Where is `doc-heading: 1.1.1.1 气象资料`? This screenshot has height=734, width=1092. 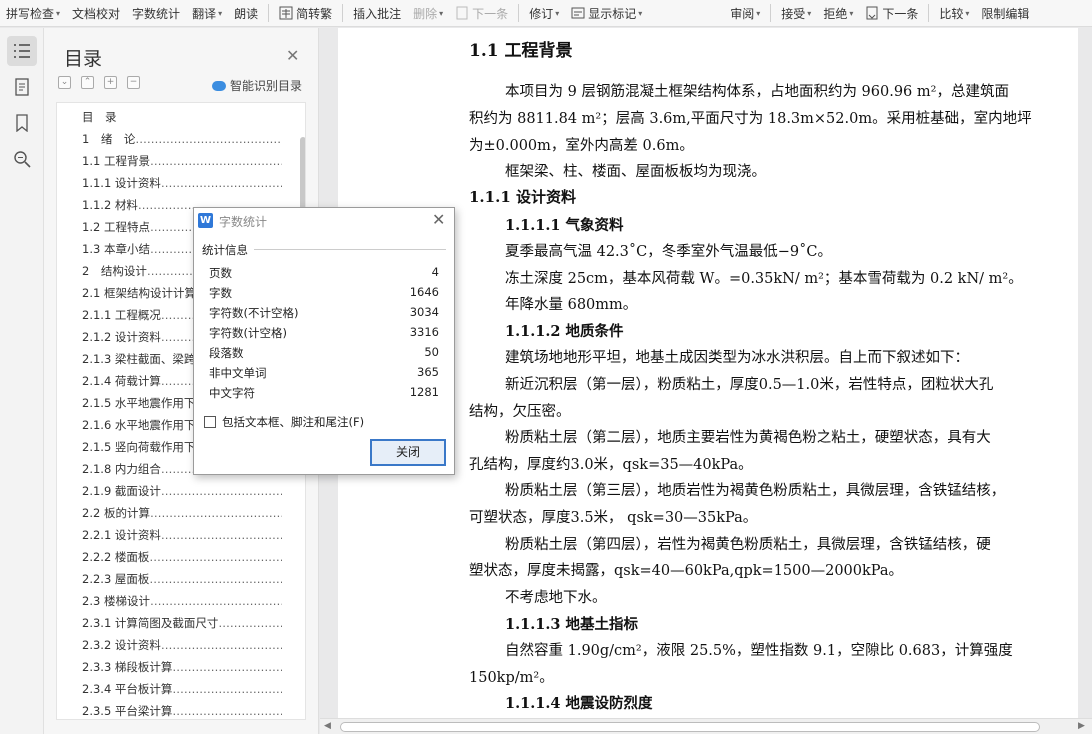
doc-heading: 1.1.1.1 气象资料 is located at coordinates (564, 225).